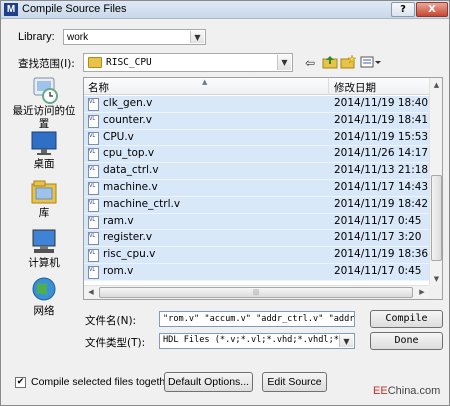 This screenshot has width=450, height=406. Describe the element at coordinates (256, 121) in the screenshot. I see `file-row: VL counter.v 2014/11/19 18:41` at that location.